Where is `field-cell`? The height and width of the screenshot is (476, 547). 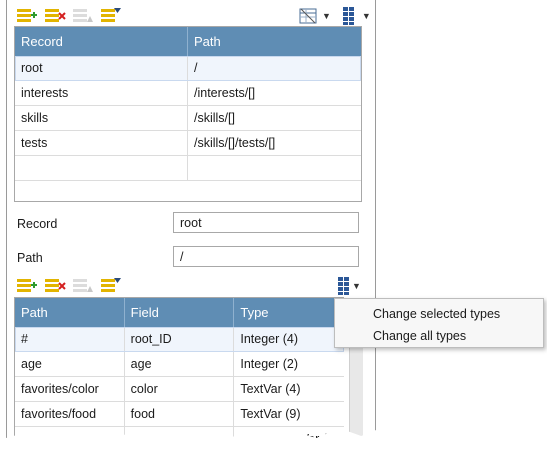
field-cell is located at coordinates (180, 433).